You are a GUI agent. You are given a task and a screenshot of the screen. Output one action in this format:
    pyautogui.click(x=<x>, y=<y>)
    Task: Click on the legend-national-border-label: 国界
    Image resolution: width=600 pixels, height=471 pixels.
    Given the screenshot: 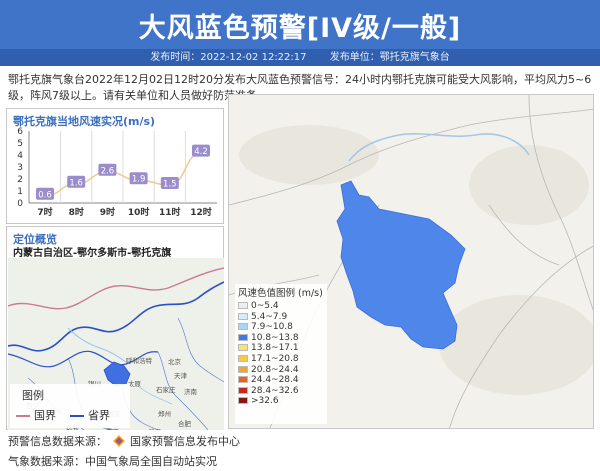 What is the action you would take?
    pyautogui.click(x=45, y=415)
    